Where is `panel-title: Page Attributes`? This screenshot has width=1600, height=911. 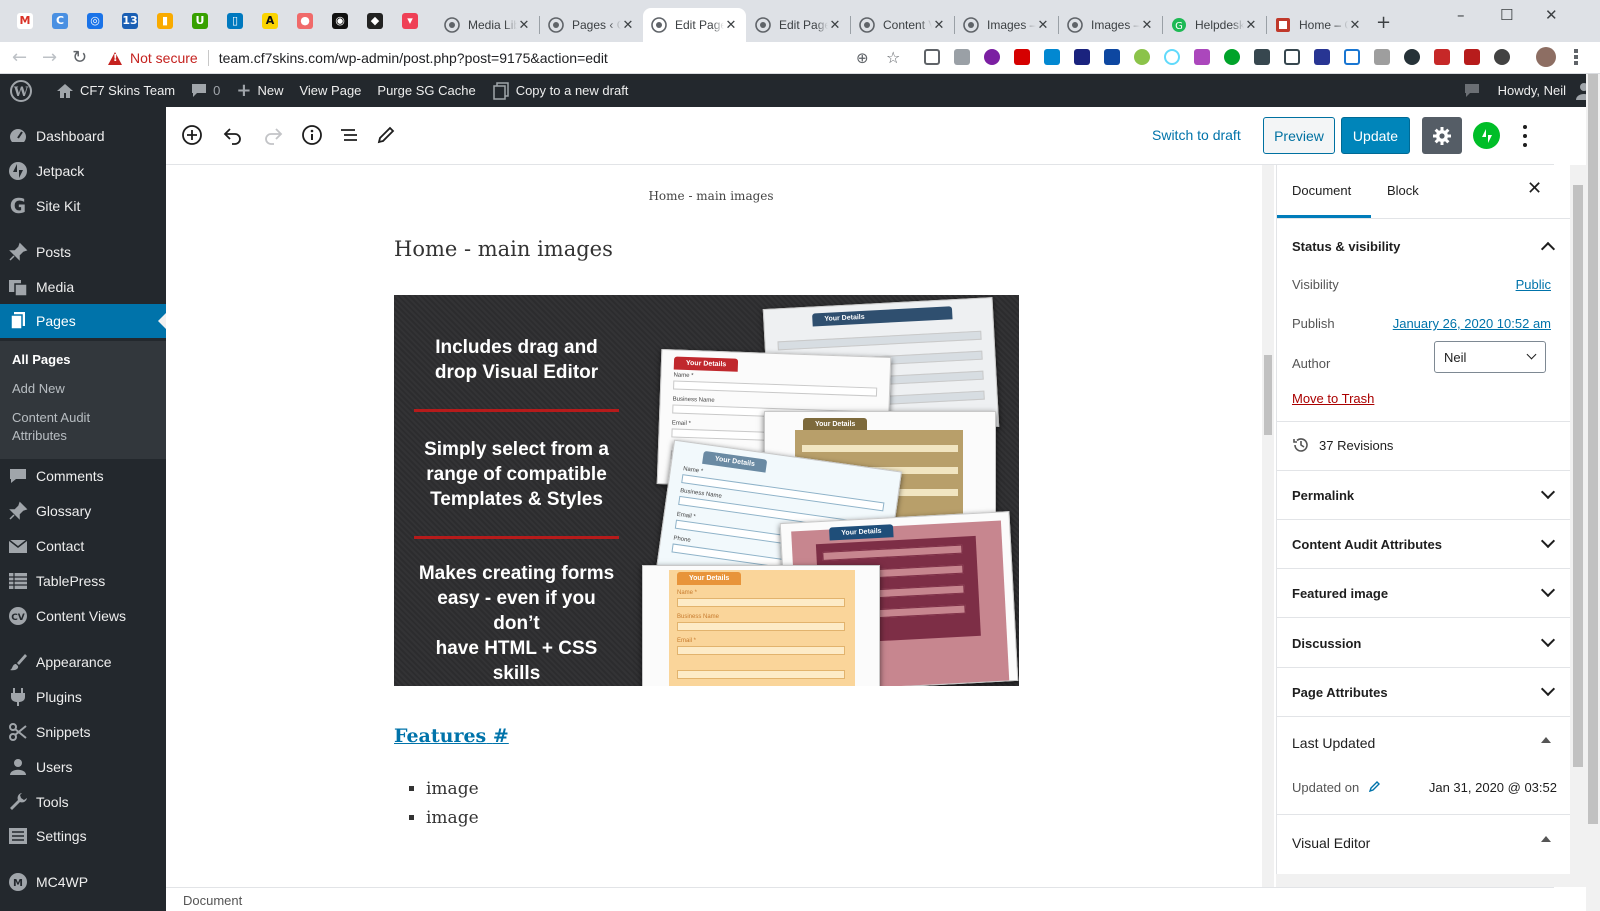
panel-title: Page Attributes is located at coordinates (1340, 692).